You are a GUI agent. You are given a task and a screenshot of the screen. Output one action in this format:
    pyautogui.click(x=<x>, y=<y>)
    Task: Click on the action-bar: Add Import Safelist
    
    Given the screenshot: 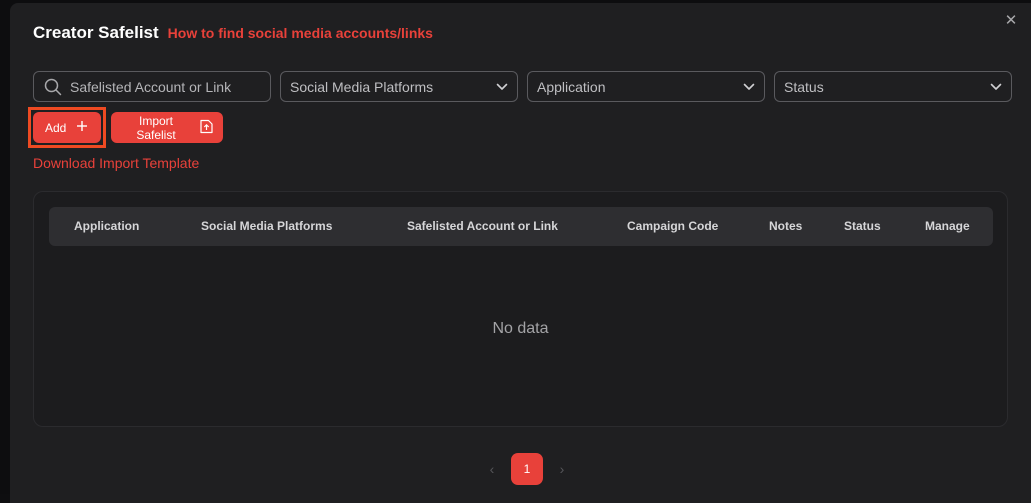 What is the action you would take?
    pyautogui.click(x=125, y=127)
    